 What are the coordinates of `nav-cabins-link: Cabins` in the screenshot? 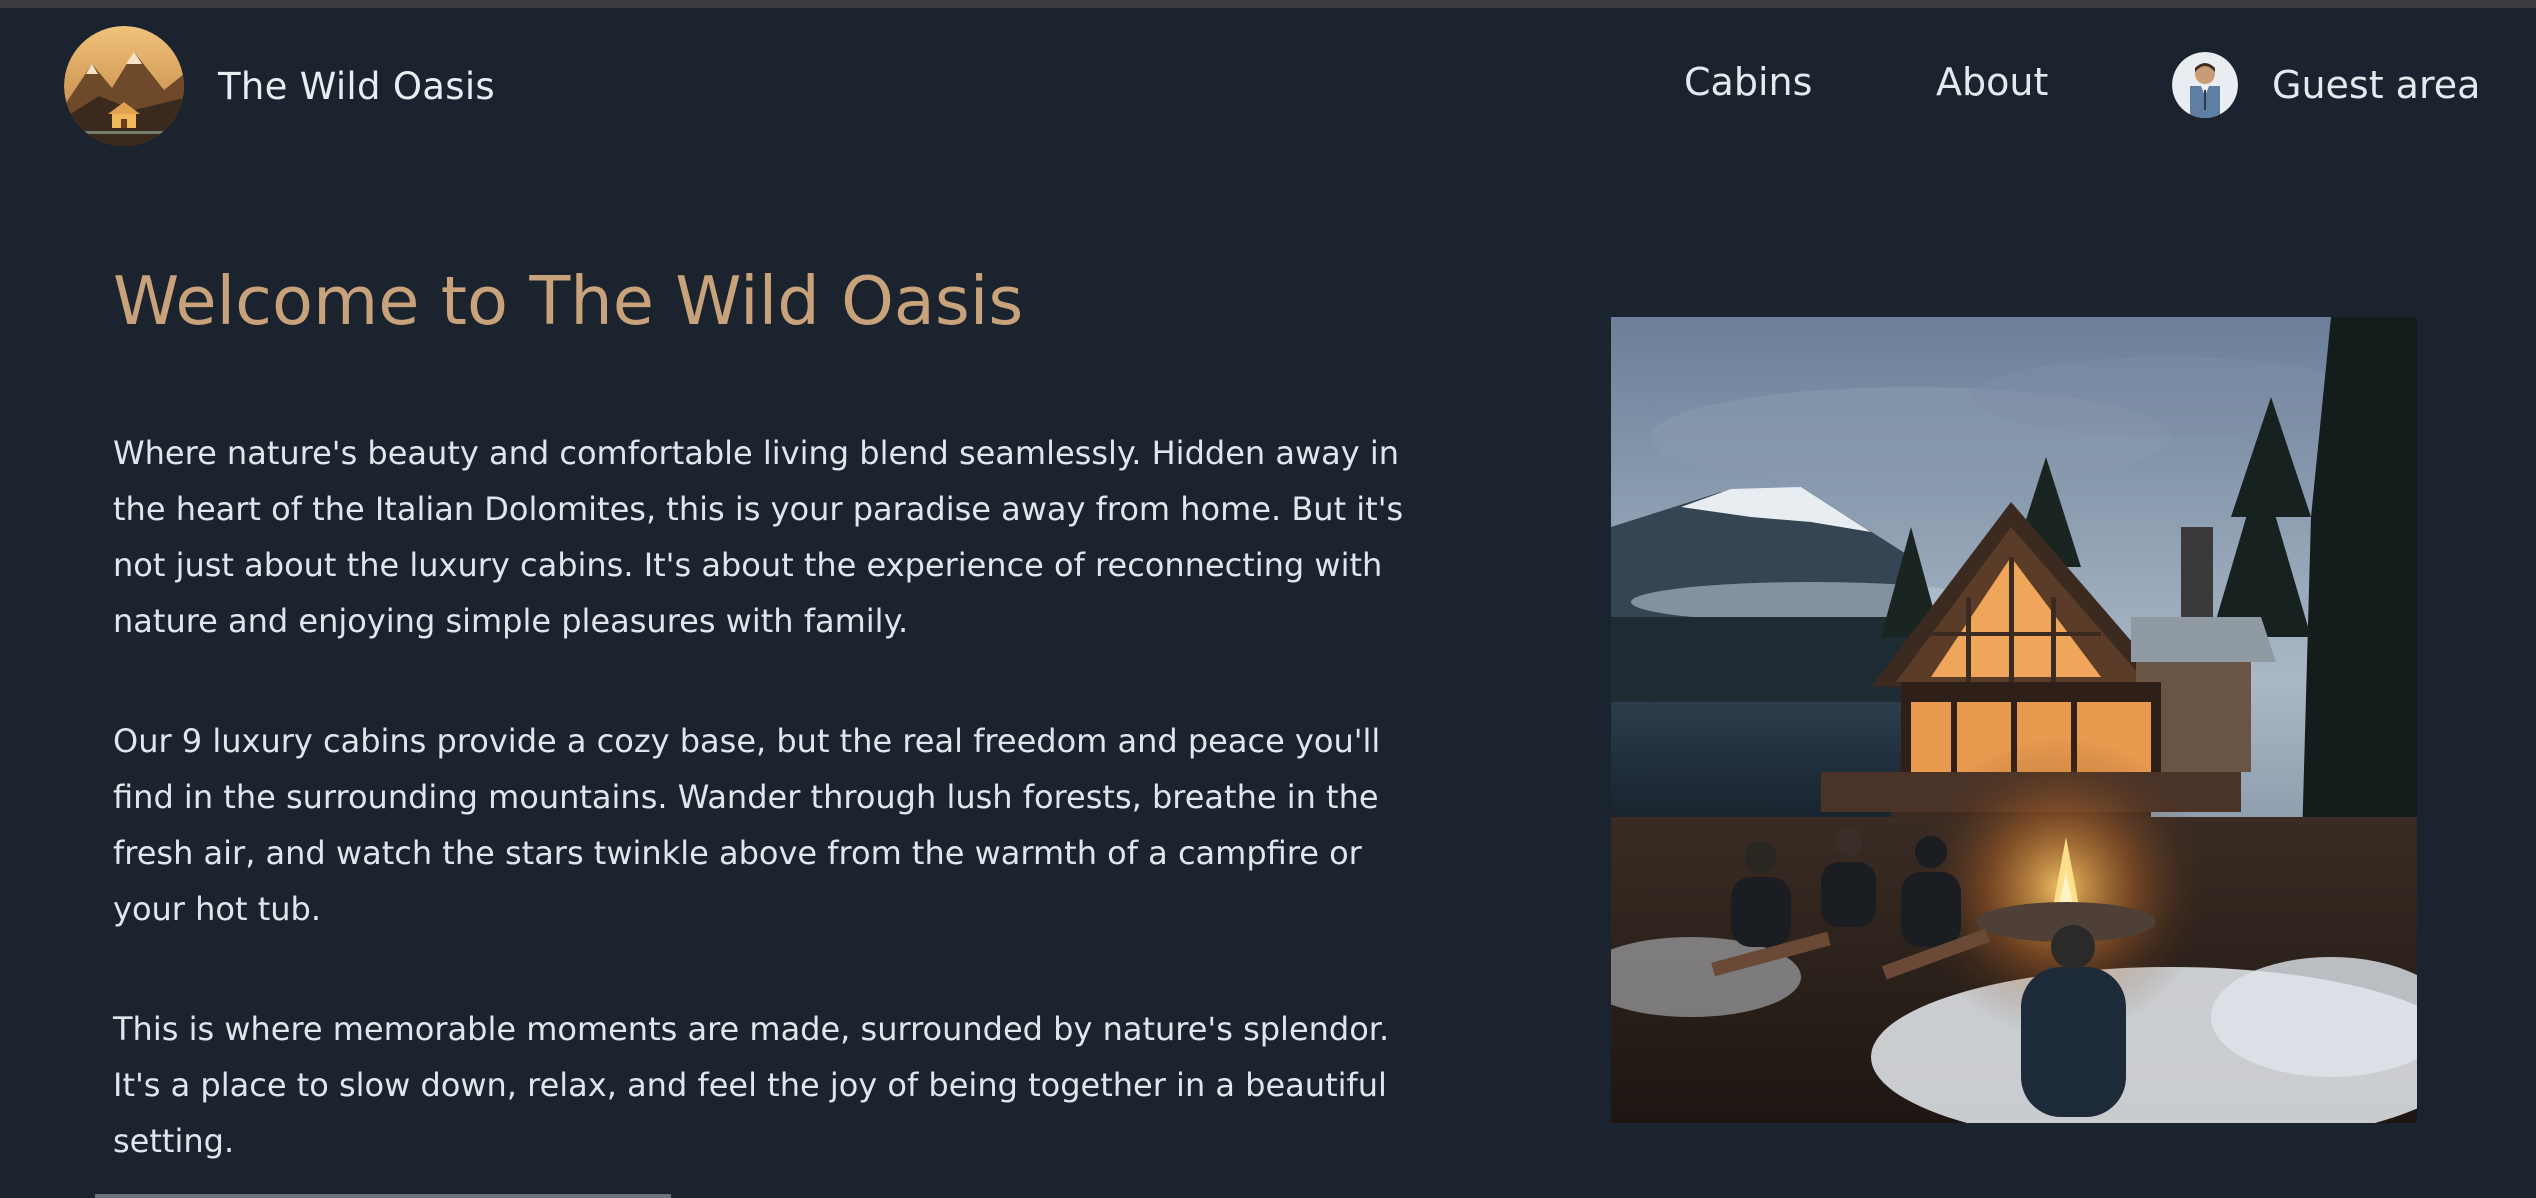 It's located at (1748, 82).